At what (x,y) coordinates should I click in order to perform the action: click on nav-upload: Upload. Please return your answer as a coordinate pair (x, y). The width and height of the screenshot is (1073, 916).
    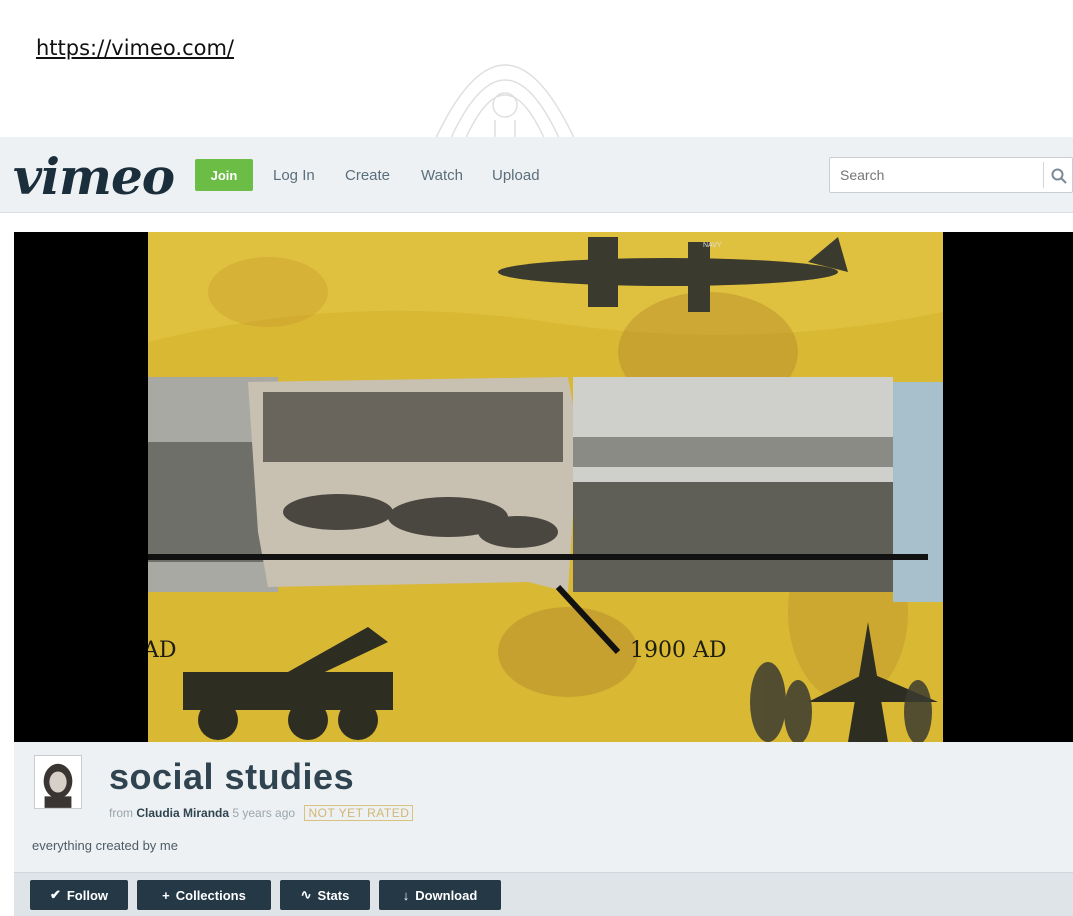
    Looking at the image, I should click on (516, 175).